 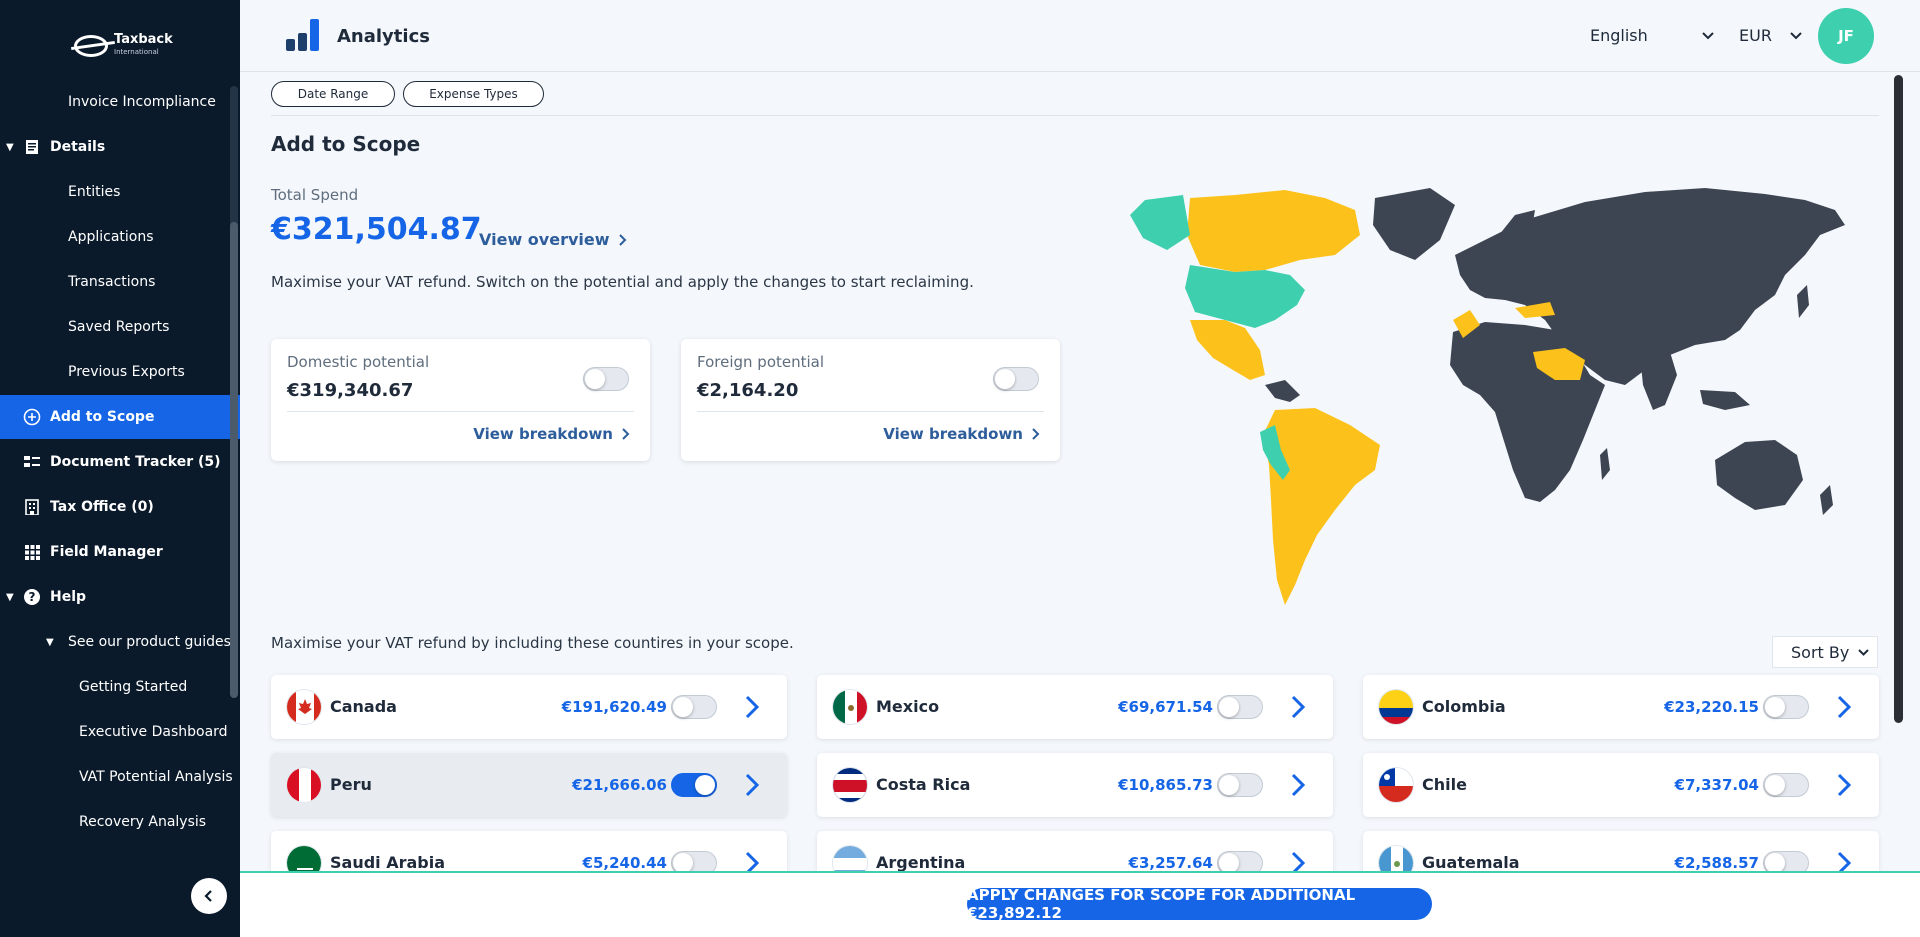 I want to click on view-overview-label: View overview, so click(x=544, y=239).